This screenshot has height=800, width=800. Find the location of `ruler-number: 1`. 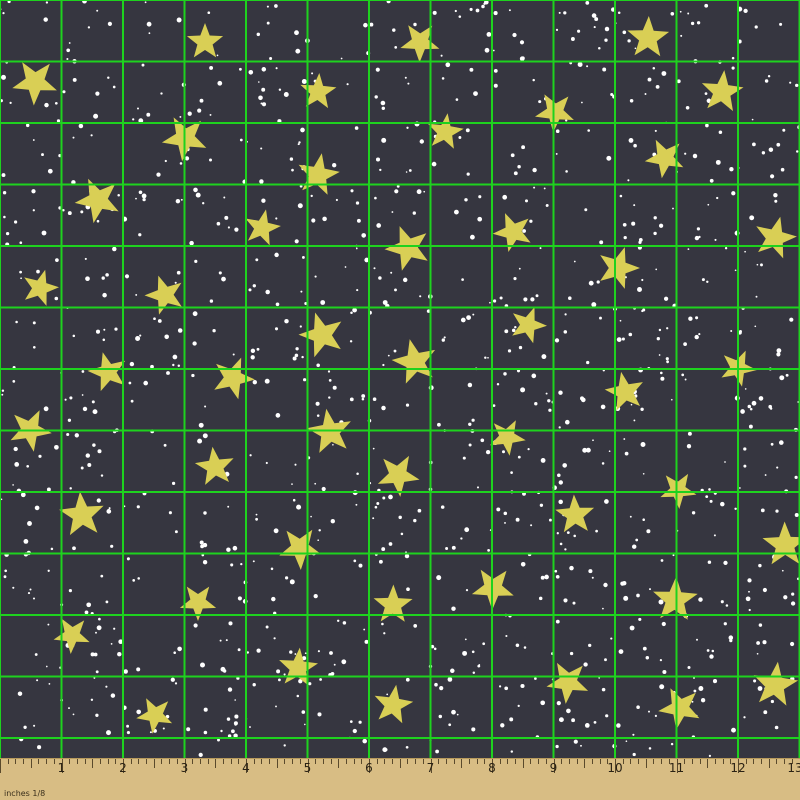

ruler-number: 1 is located at coordinates (61, 768).